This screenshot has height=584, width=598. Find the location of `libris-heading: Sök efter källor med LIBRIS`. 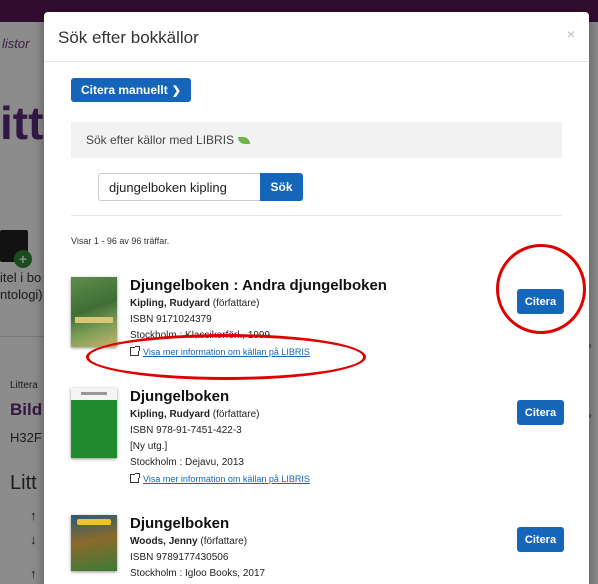

libris-heading: Sök efter källor med LIBRIS is located at coordinates (168, 140).